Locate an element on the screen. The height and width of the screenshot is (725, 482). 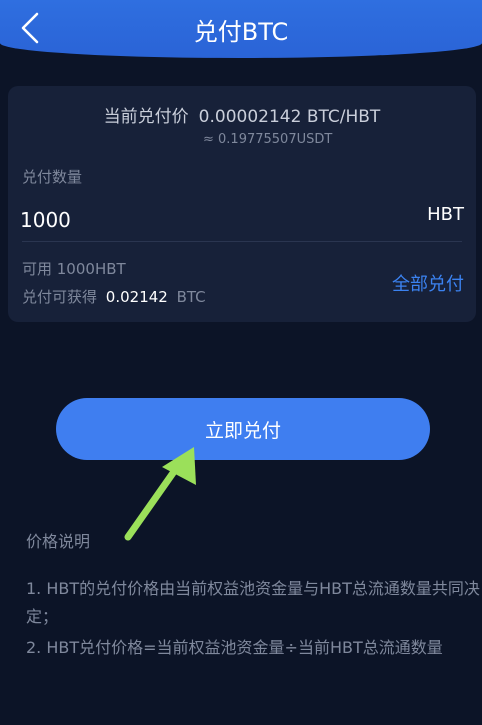
receivable-row: 兑付可获得 0.02142 BTC is located at coordinates (114, 296).